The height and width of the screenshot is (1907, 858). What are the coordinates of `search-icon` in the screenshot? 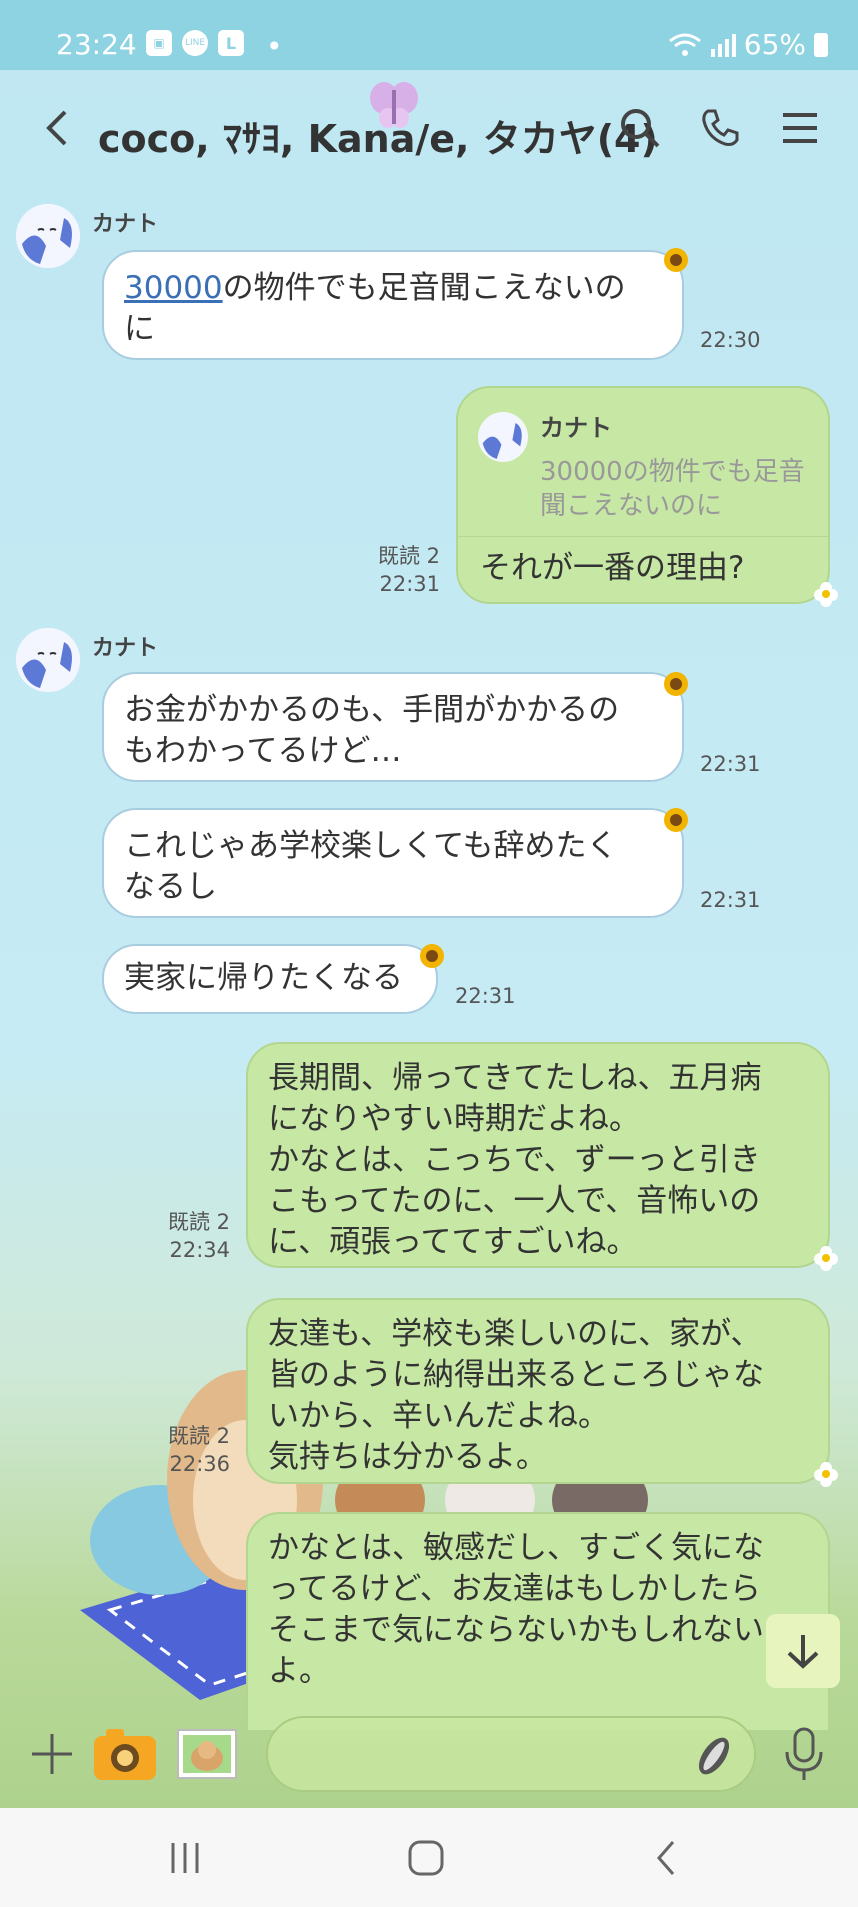 It's located at (640, 128).